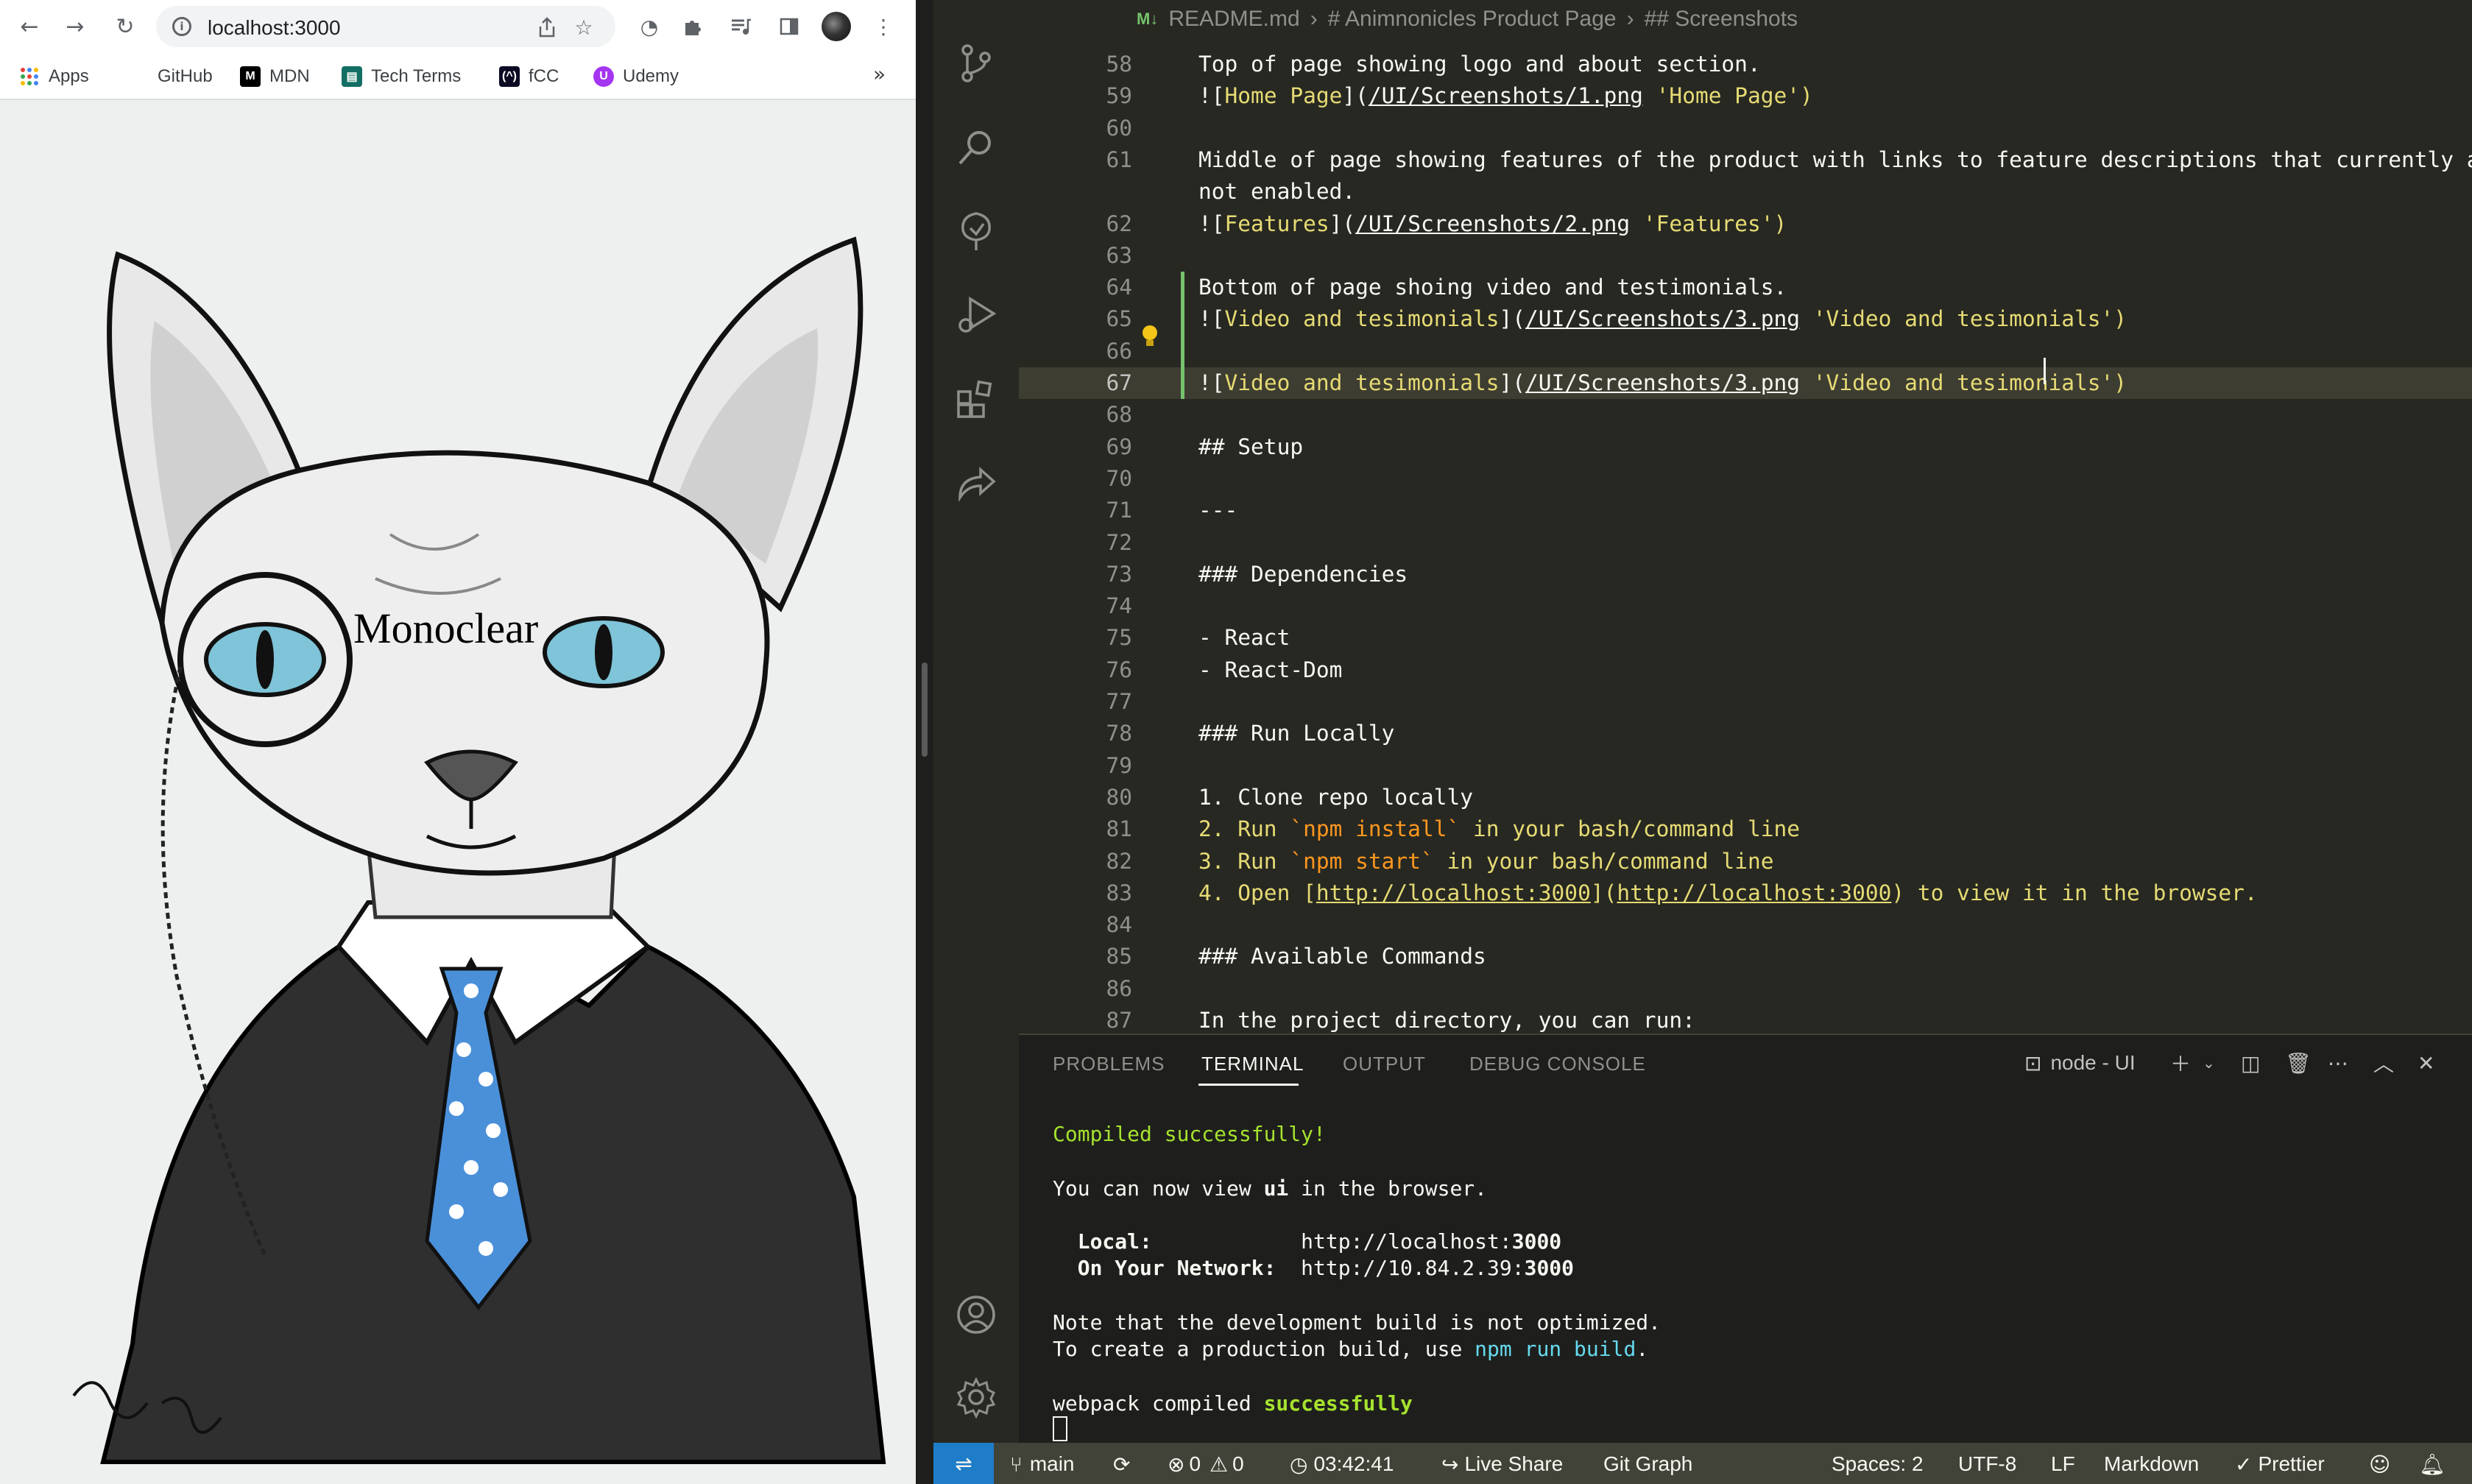 This screenshot has width=2472, height=1484. I want to click on reload-icon: ↻, so click(125, 26).